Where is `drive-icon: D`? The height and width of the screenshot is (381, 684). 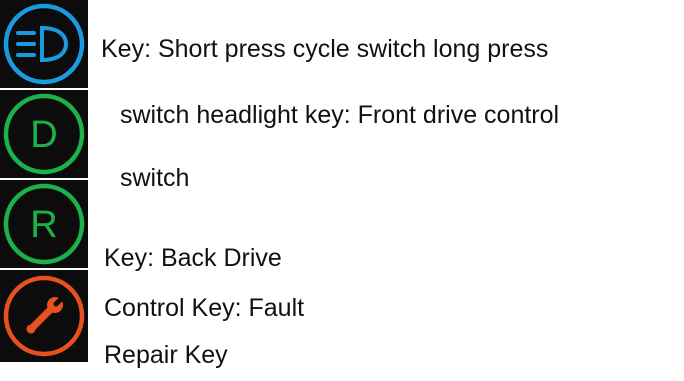 drive-icon: D is located at coordinates (44, 134).